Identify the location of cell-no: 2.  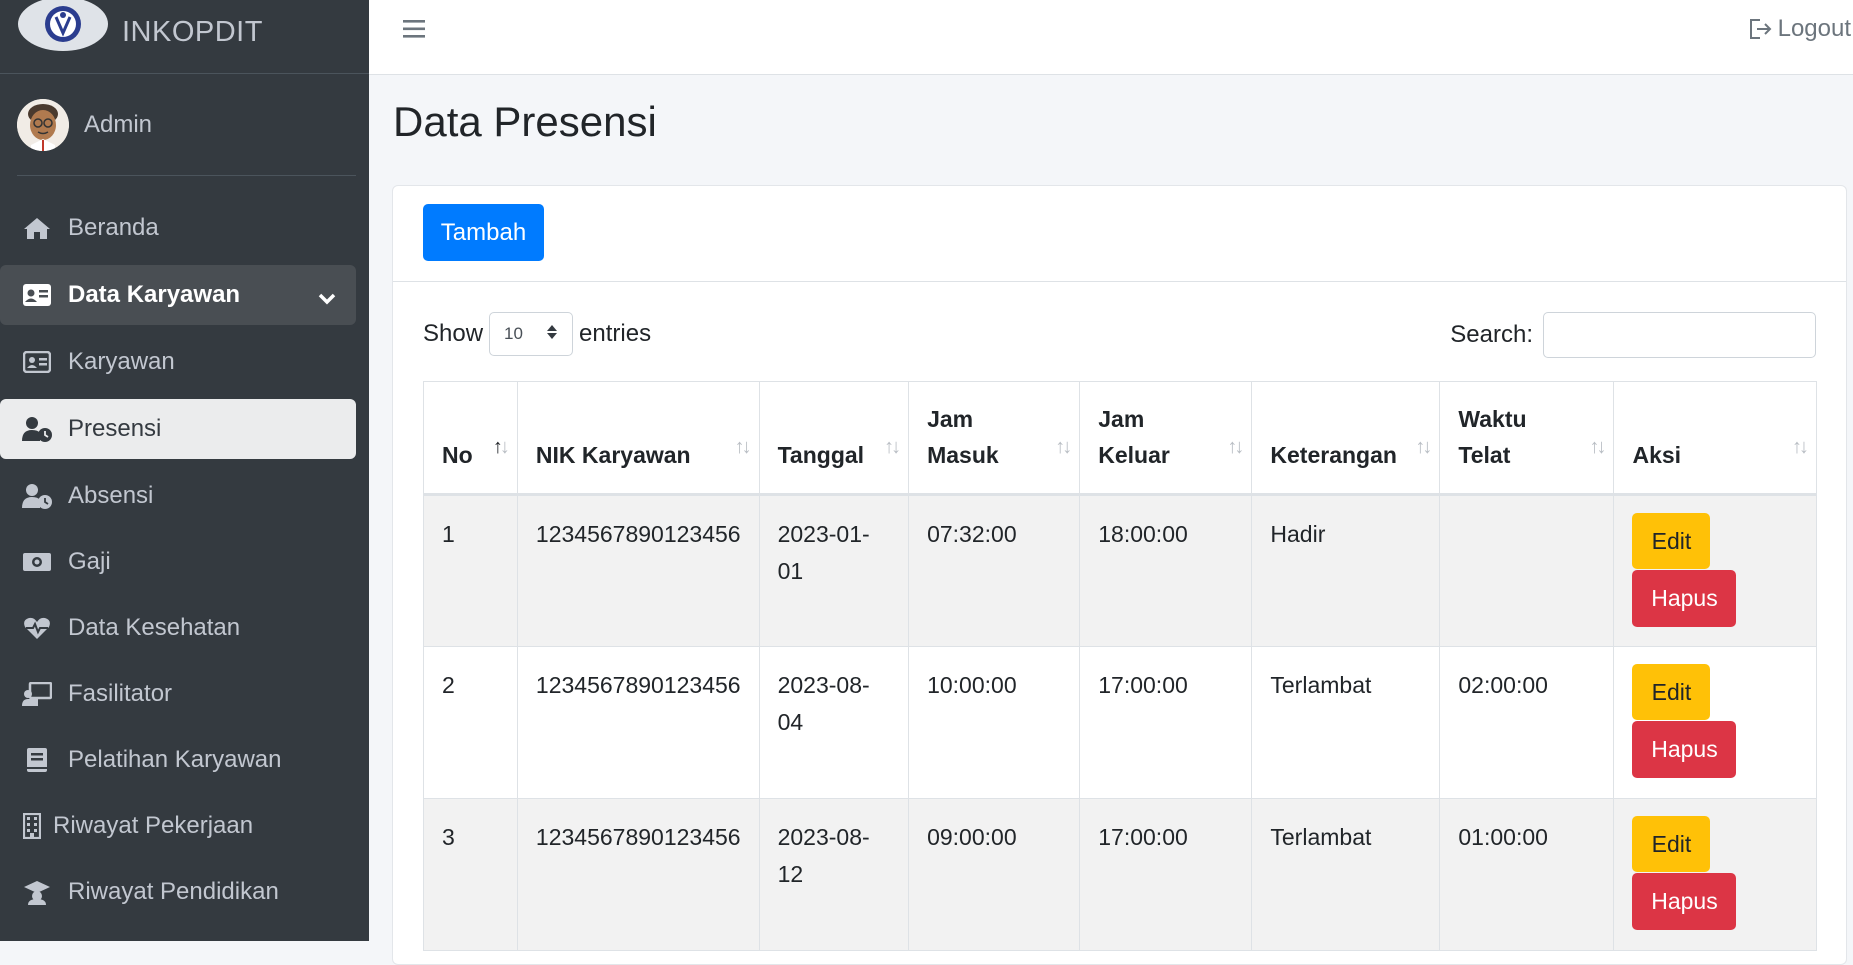
(470, 722).